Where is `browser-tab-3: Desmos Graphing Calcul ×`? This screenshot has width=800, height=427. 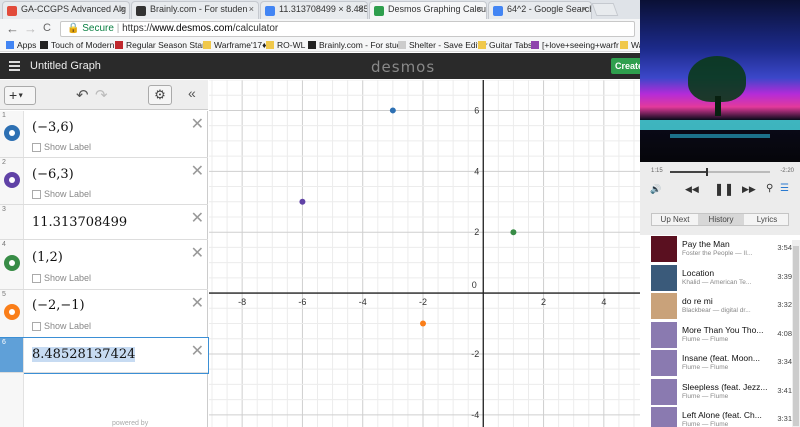
browser-tab-3: Desmos Graphing Calcul × is located at coordinates (428, 10).